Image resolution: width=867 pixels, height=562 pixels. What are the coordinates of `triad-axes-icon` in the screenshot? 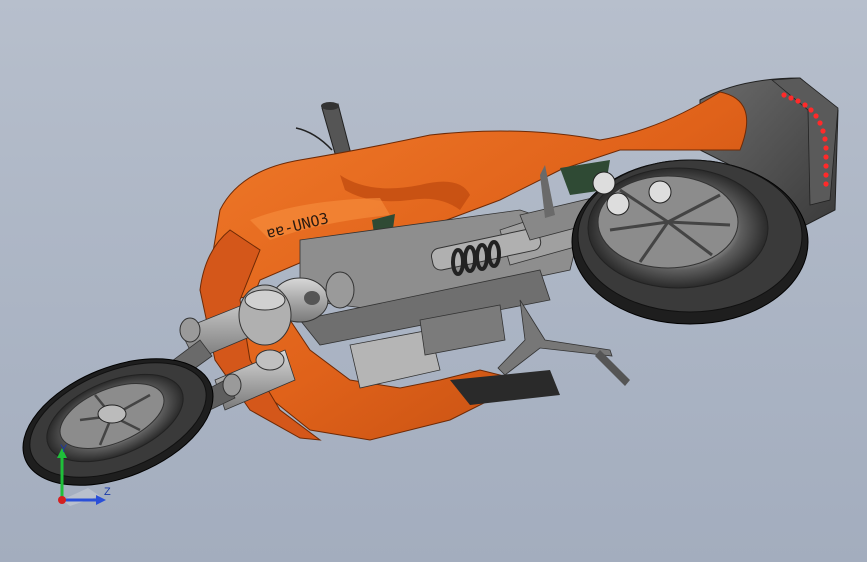 It's located at (81, 477).